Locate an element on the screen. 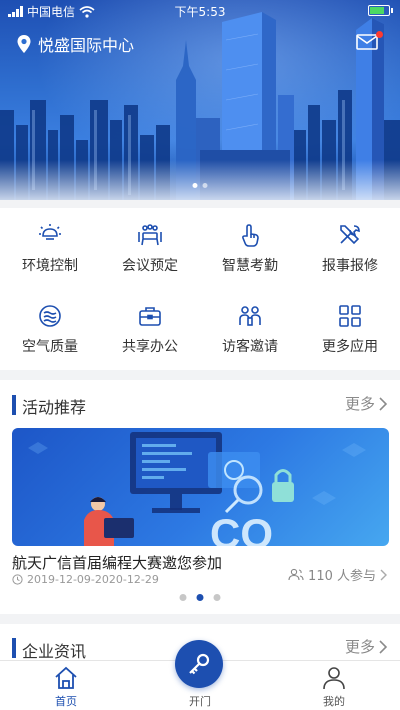 The image size is (400, 710). participants-count: 110 人参与 is located at coordinates (342, 576).